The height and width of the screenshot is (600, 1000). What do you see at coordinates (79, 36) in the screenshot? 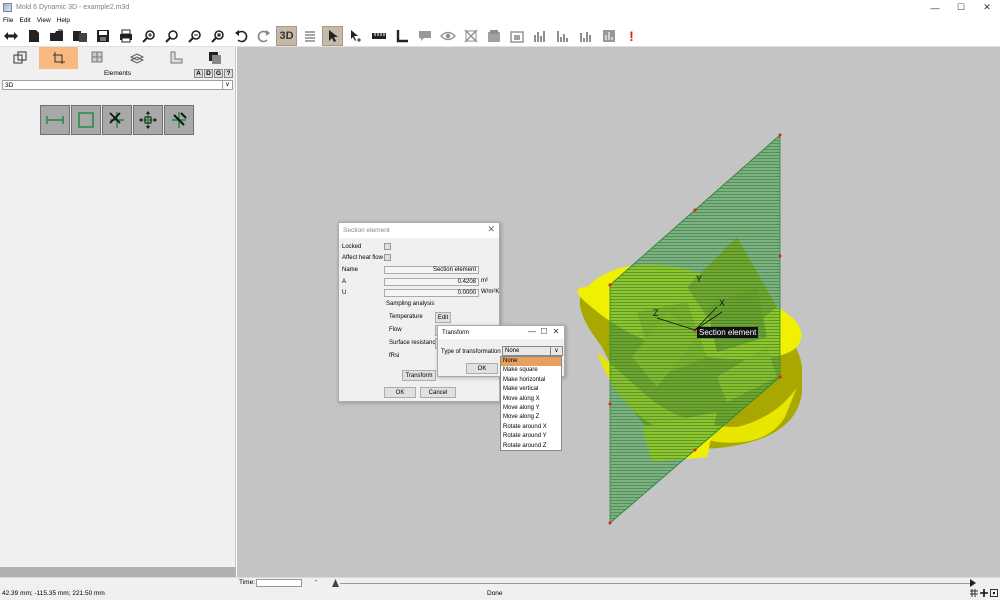
I see `import-icon` at bounding box center [79, 36].